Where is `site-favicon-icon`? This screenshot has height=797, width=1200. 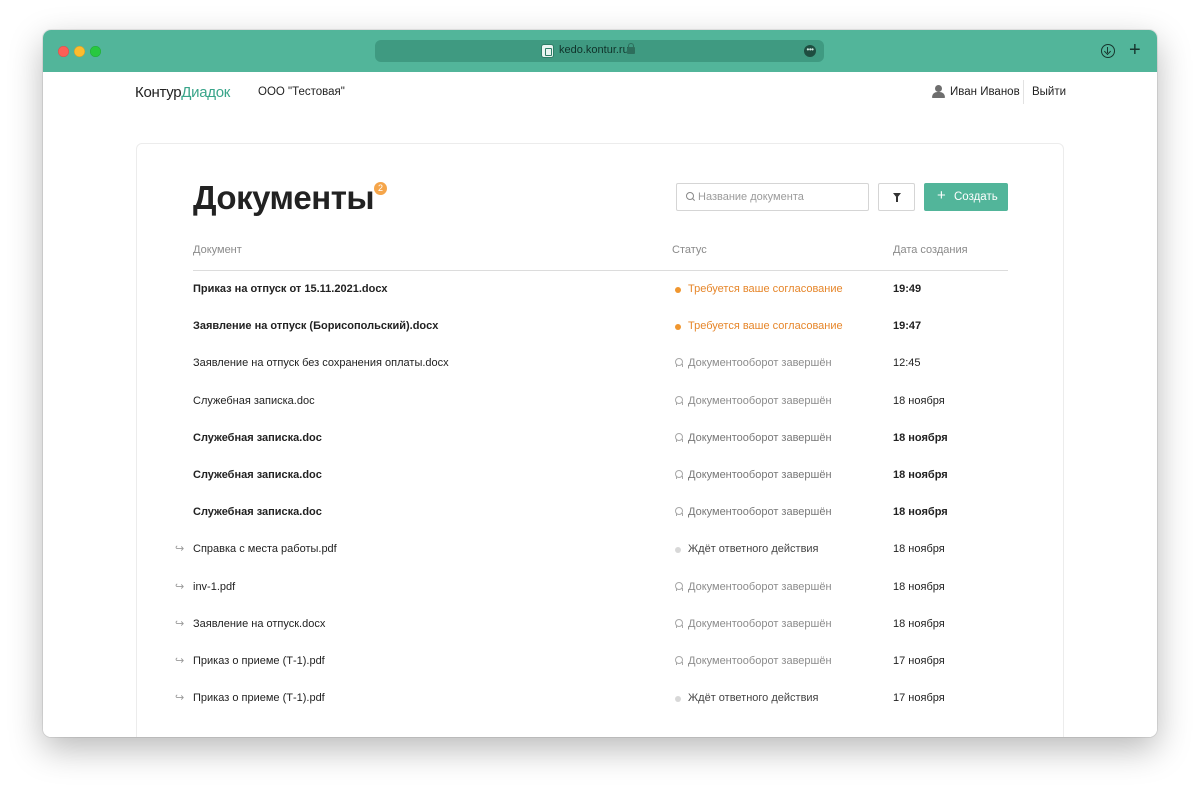 site-favicon-icon is located at coordinates (547, 51).